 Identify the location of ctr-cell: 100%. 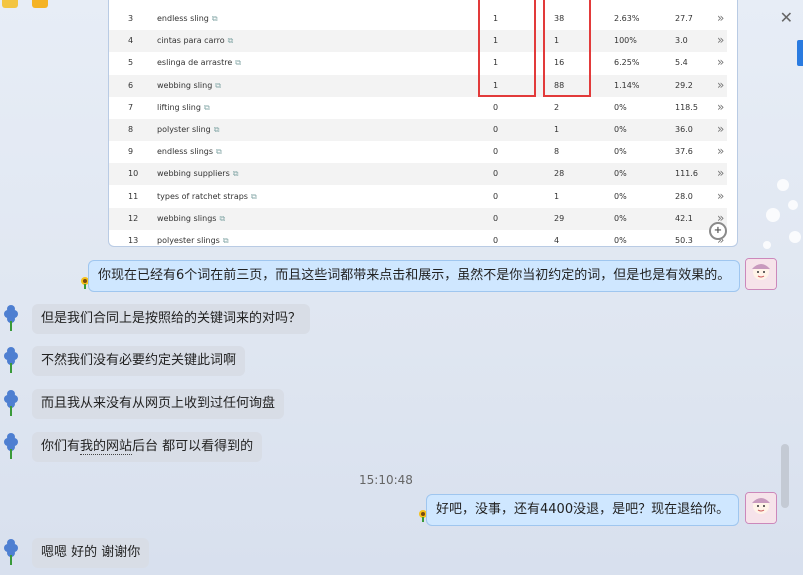
(625, 41).